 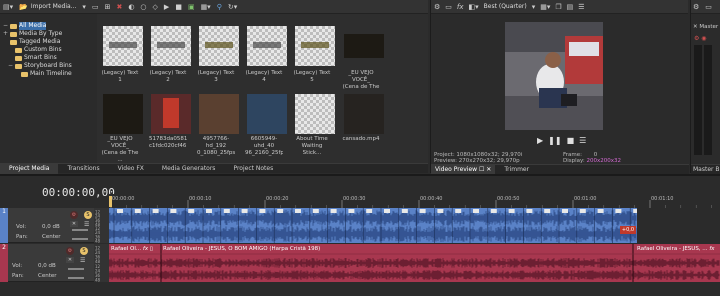 I want to click on track-2-solo-icon: S, so click(x=84, y=251).